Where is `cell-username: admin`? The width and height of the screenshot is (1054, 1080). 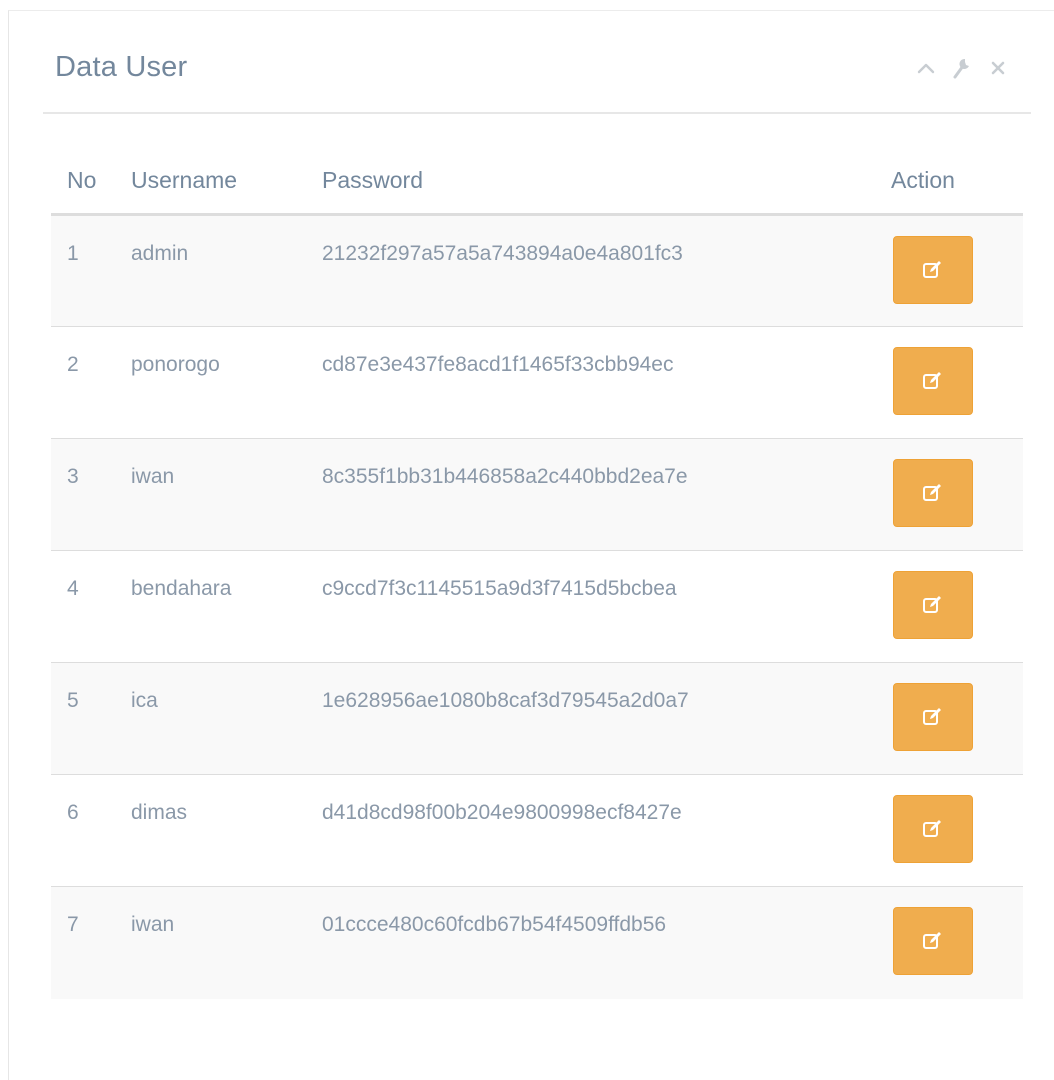 cell-username: admin is located at coordinates (160, 253).